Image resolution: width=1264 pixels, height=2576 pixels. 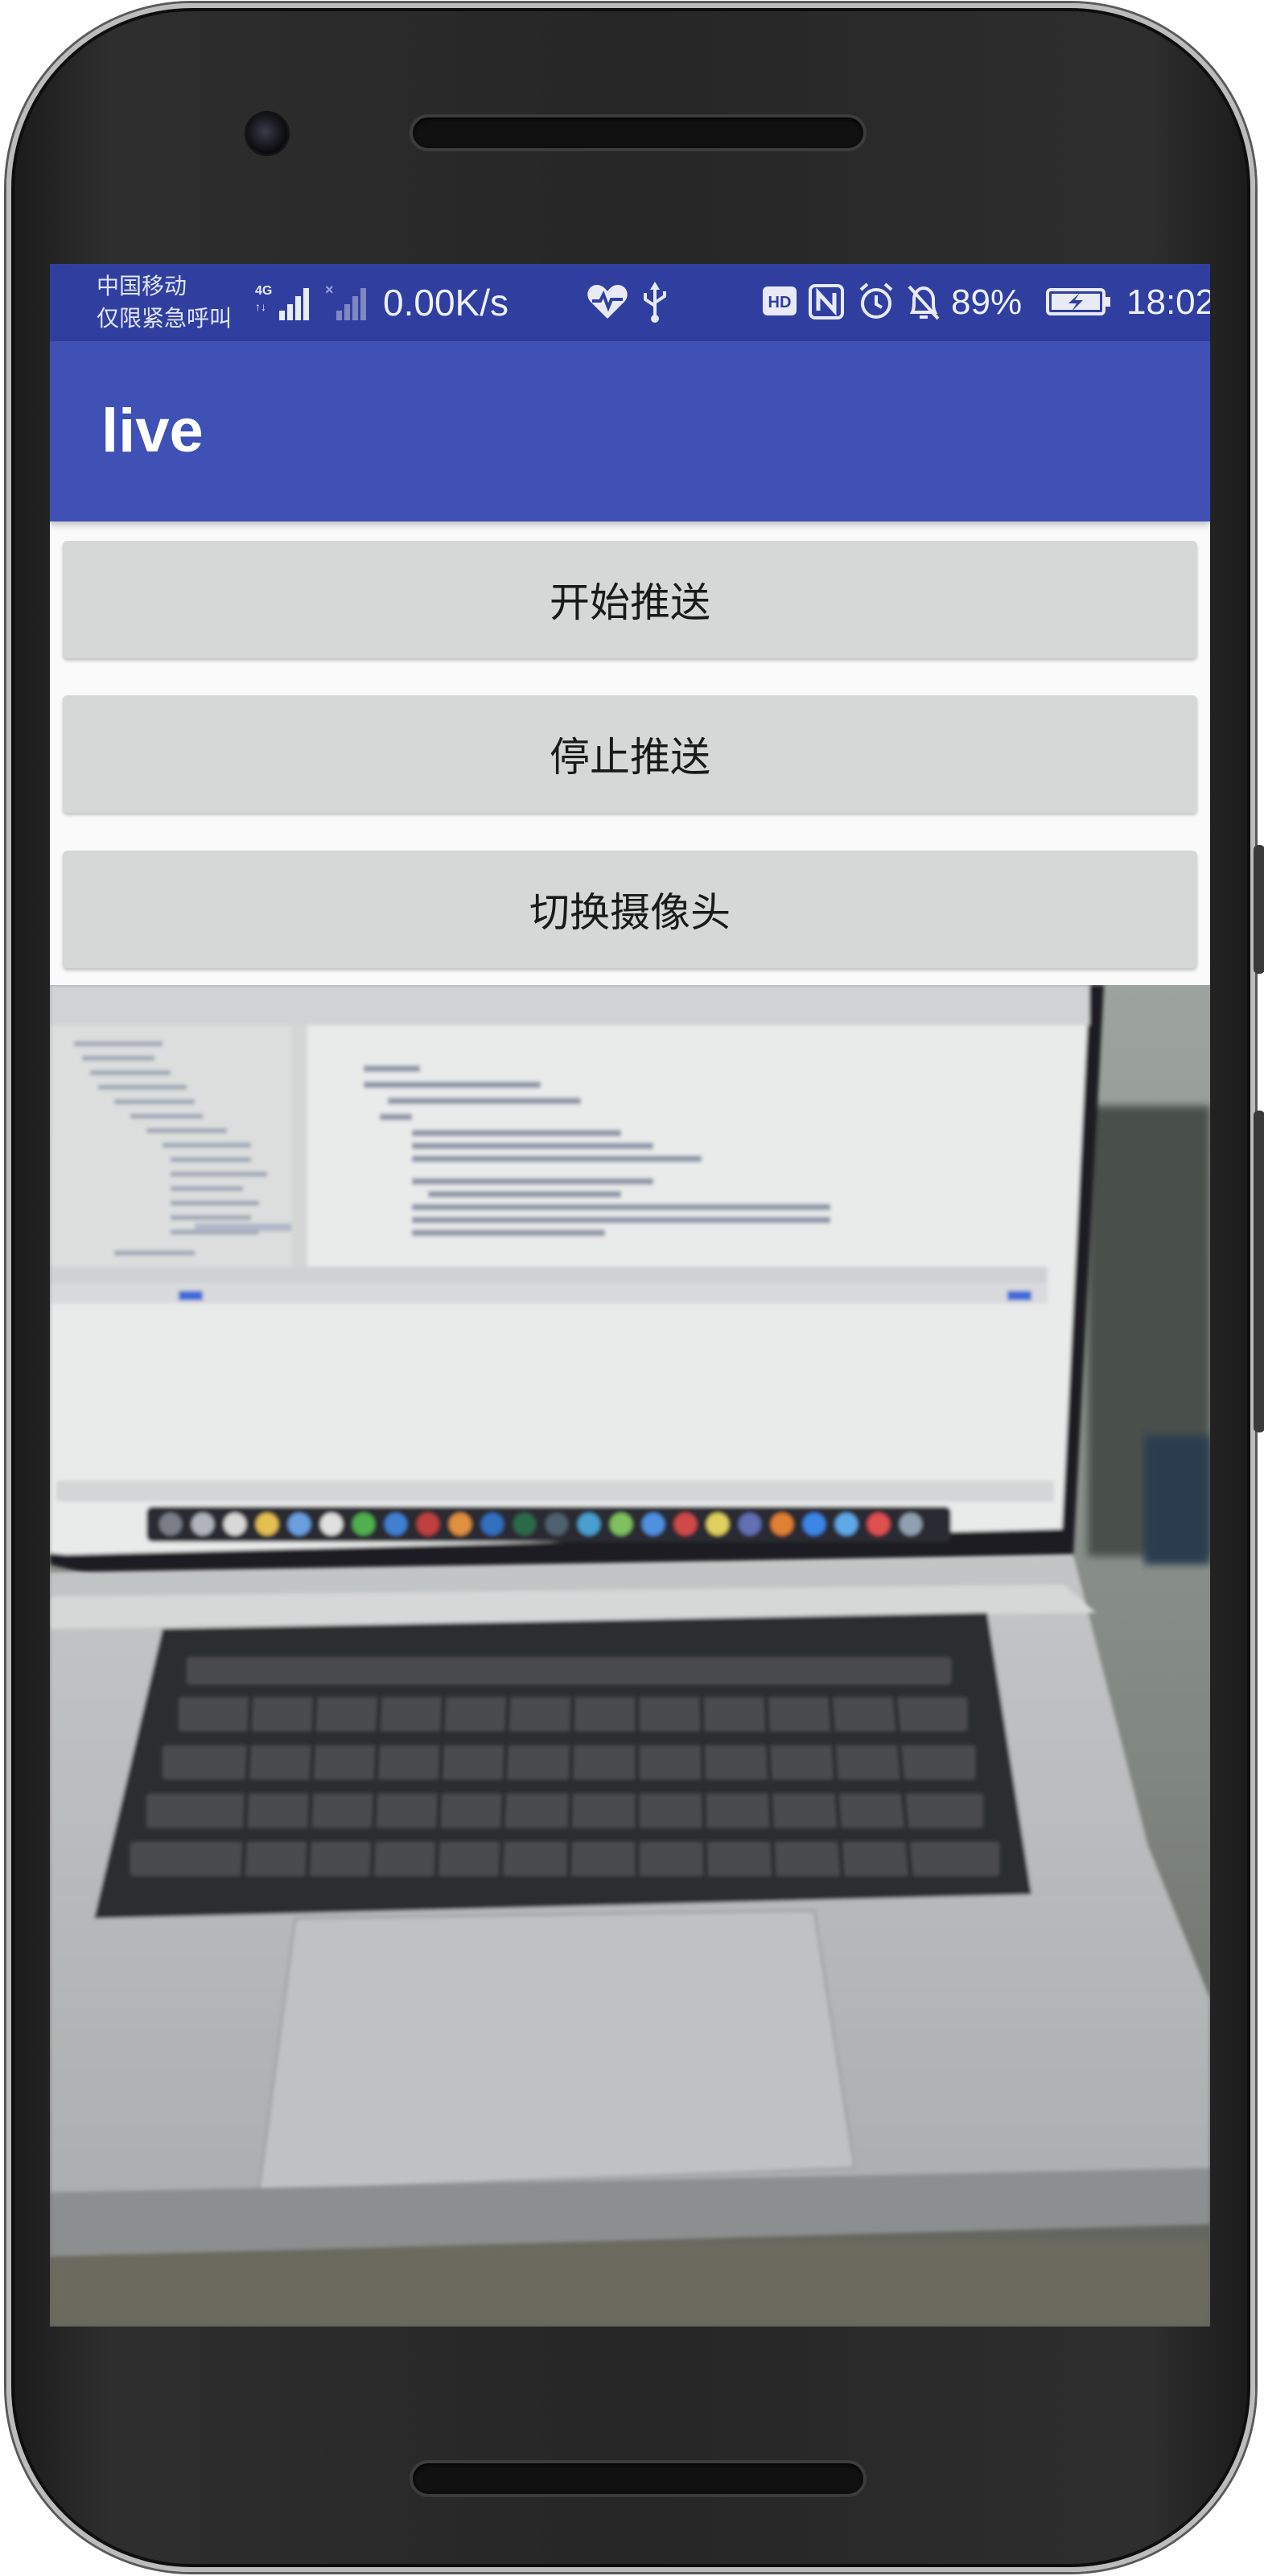 I want to click on battery-charging-icon, so click(x=1078, y=301).